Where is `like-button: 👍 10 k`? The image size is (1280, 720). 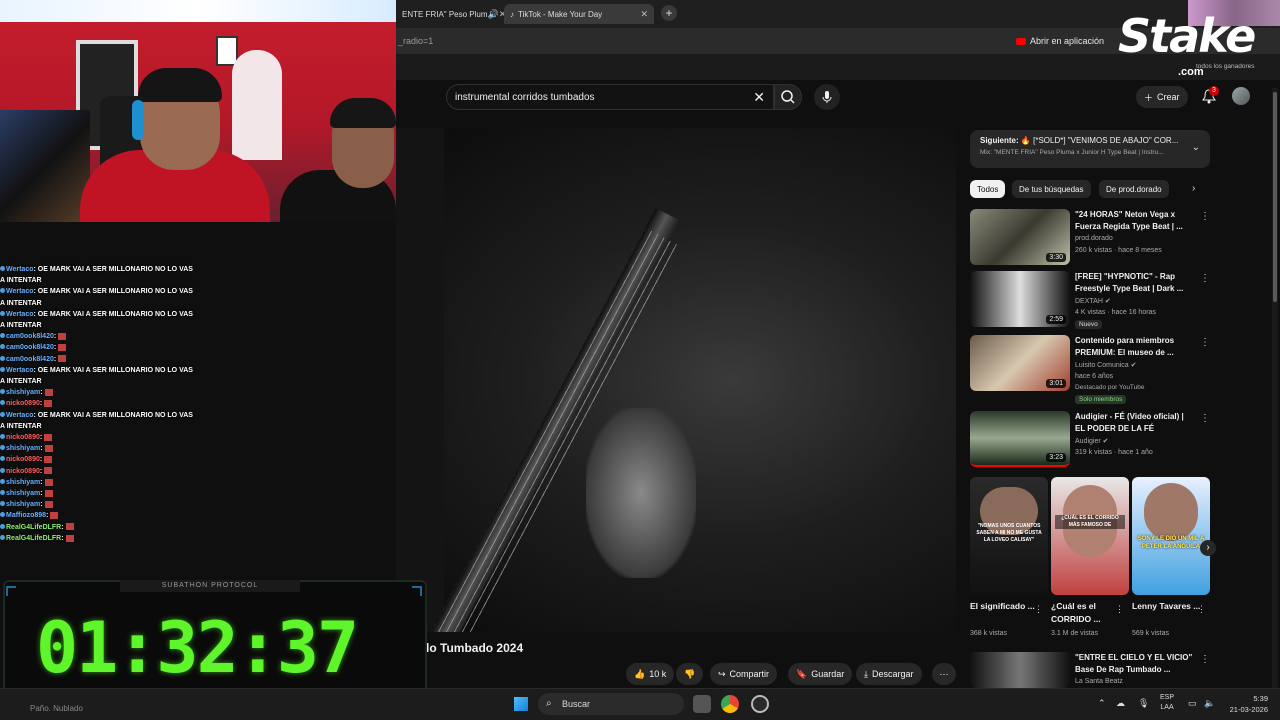 like-button: 👍 10 k is located at coordinates (650, 674).